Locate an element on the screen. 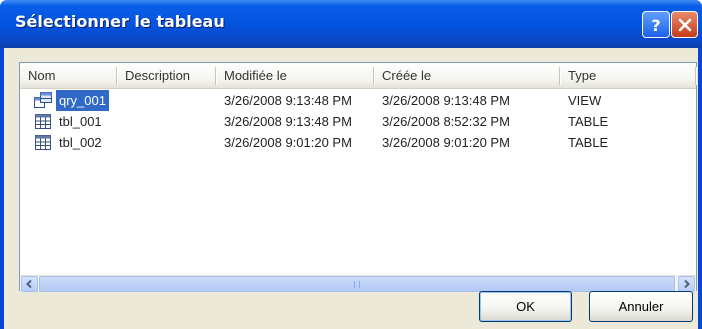 Image resolution: width=702 pixels, height=329 pixels. column-header-name: Nom is located at coordinates (68, 76).